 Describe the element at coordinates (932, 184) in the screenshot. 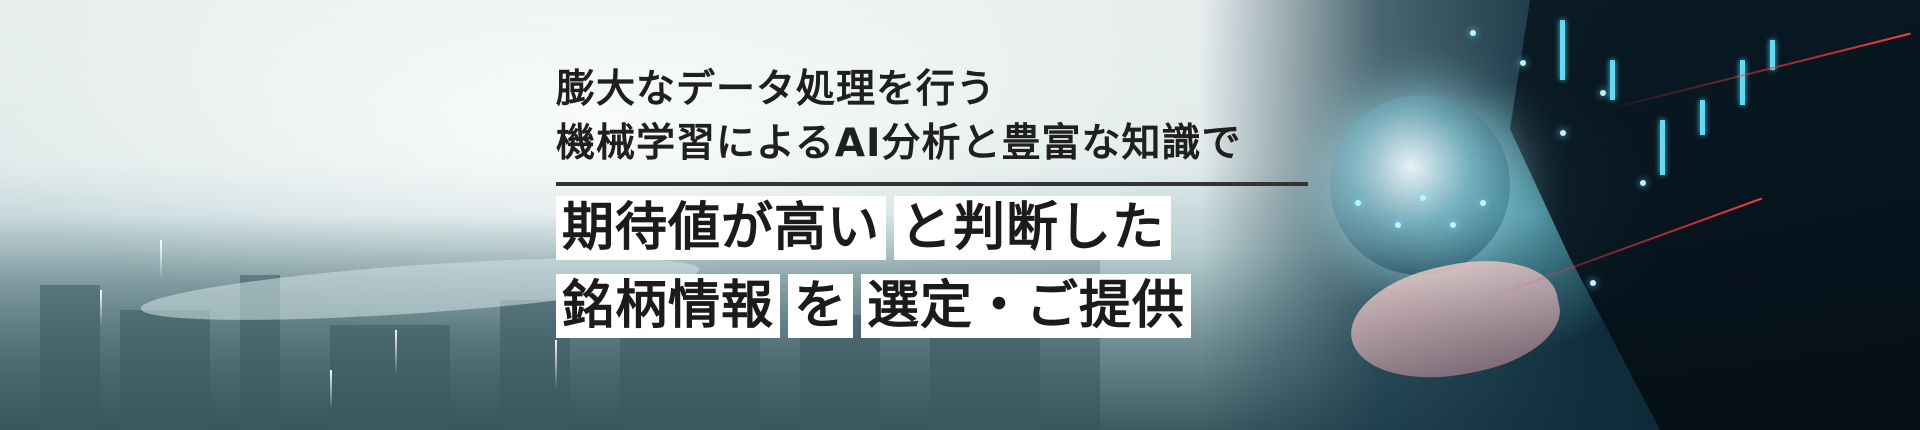

I see `divider` at that location.